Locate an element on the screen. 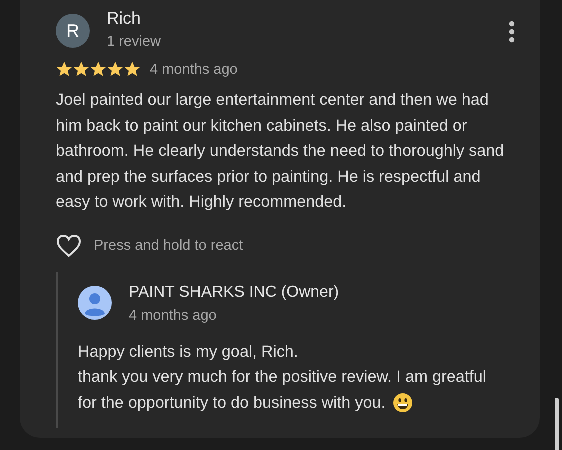  reply-text-line: for the opportunity to do business with you. is located at coordinates (232, 403).